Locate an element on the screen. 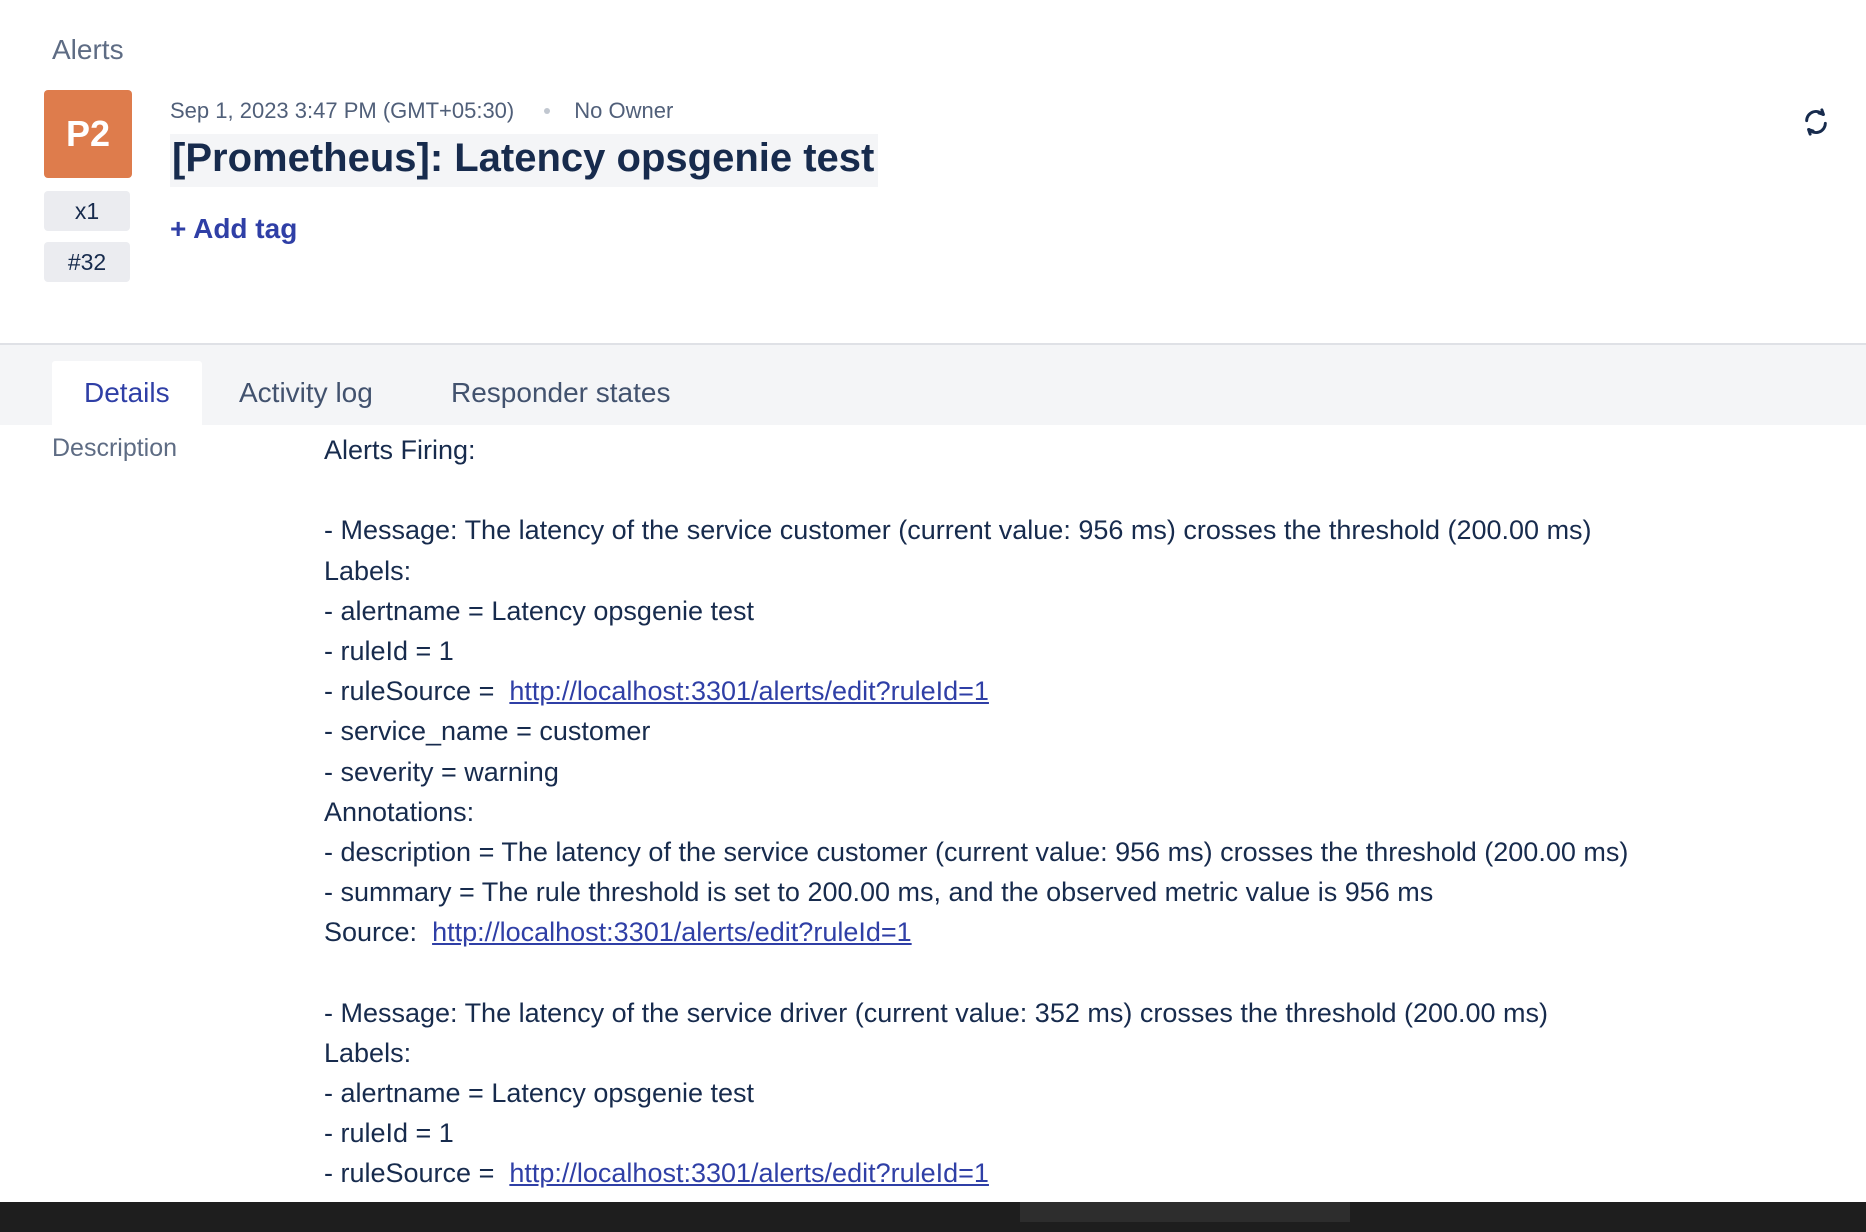 The image size is (1866, 1232). tab-responder-states: Responder states is located at coordinates (560, 393).